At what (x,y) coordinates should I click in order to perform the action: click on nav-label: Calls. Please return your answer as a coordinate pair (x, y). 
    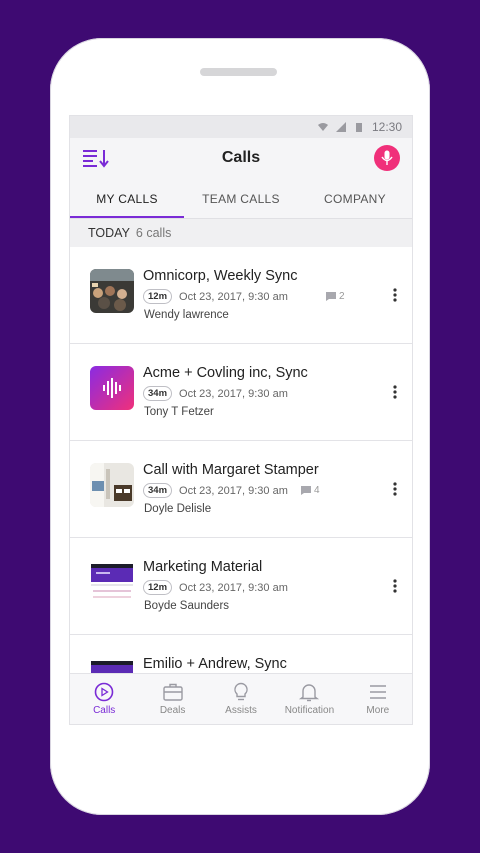
    Looking at the image, I should click on (104, 710).